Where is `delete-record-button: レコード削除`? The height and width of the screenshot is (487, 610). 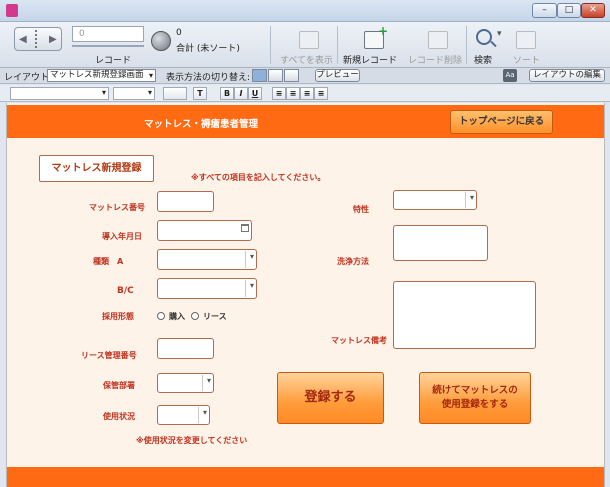 delete-record-button: レコード削除 is located at coordinates (435, 59).